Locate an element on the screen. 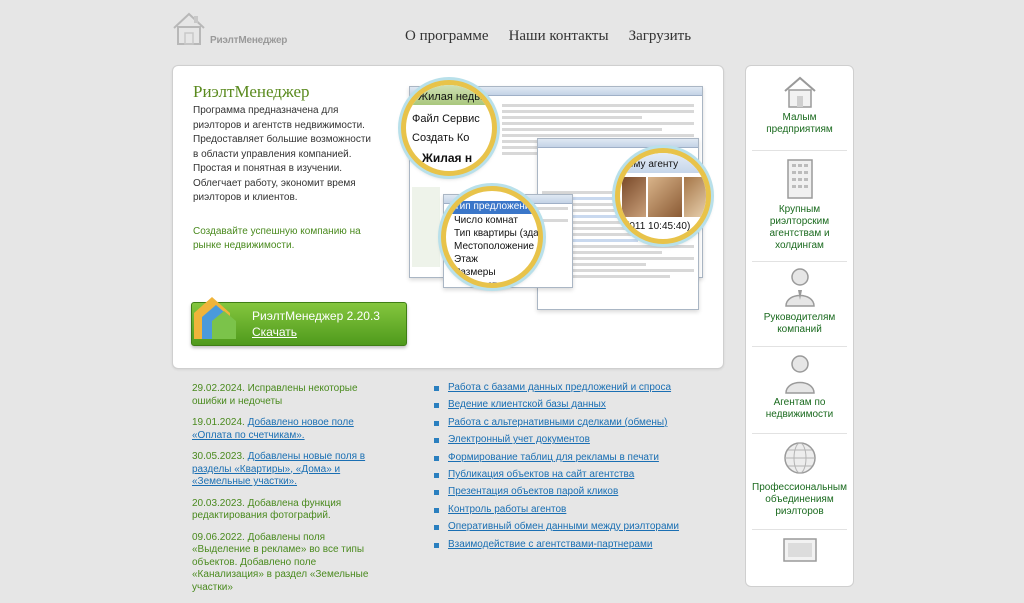  lens-field-5: Этаж is located at coordinates (466, 259).